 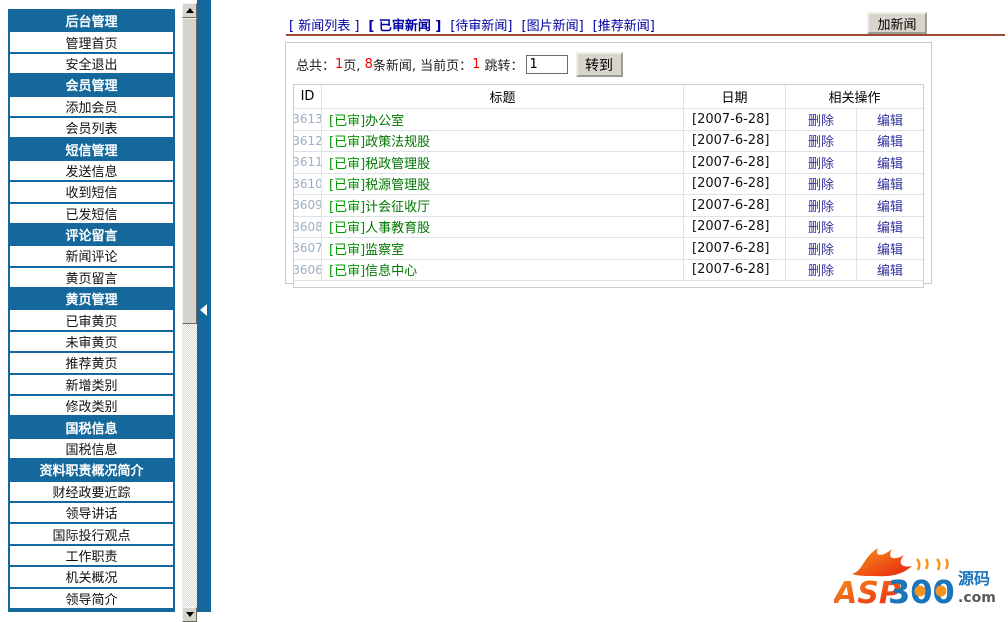 What do you see at coordinates (354, 66) in the screenshot?
I see `pages-suffix: 页,` at bounding box center [354, 66].